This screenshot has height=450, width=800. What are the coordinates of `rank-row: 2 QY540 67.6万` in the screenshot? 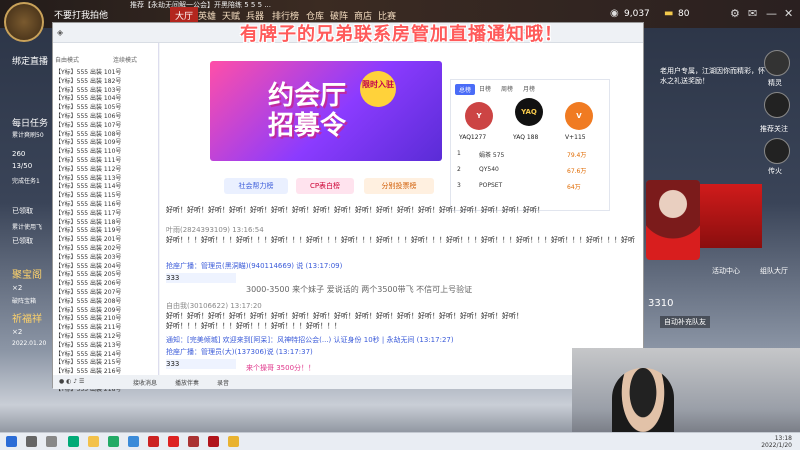 It's located at (531, 172).